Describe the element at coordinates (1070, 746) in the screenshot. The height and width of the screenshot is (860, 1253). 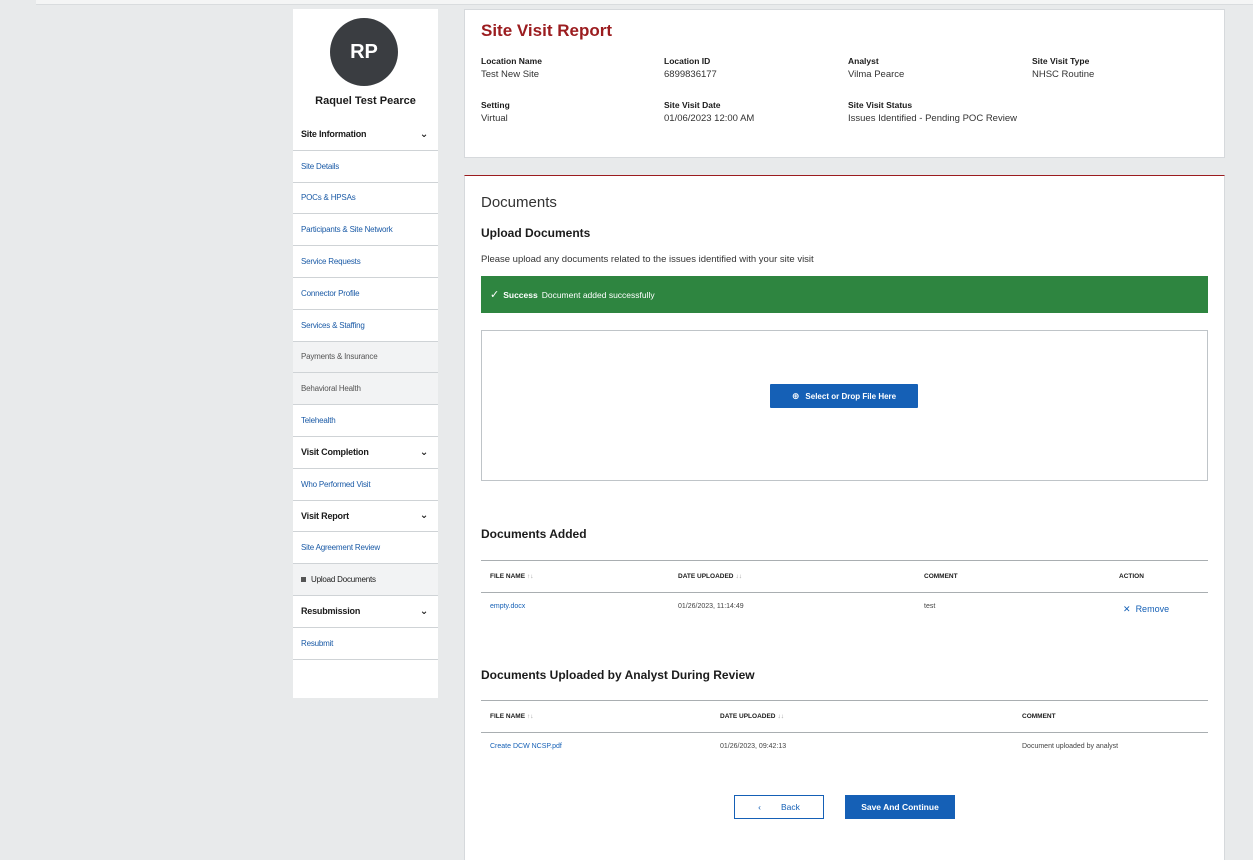
I see `comment-cell: Document uploaded by analyst` at that location.